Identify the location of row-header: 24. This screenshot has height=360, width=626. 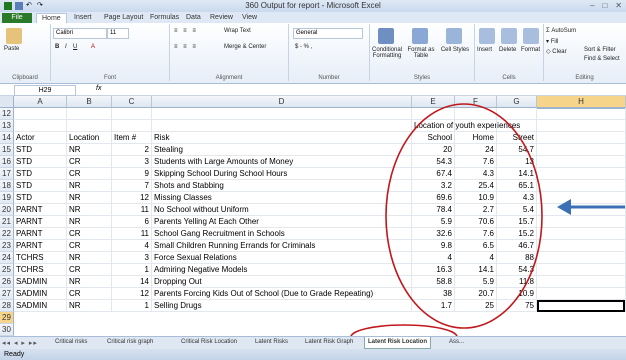
(7, 258).